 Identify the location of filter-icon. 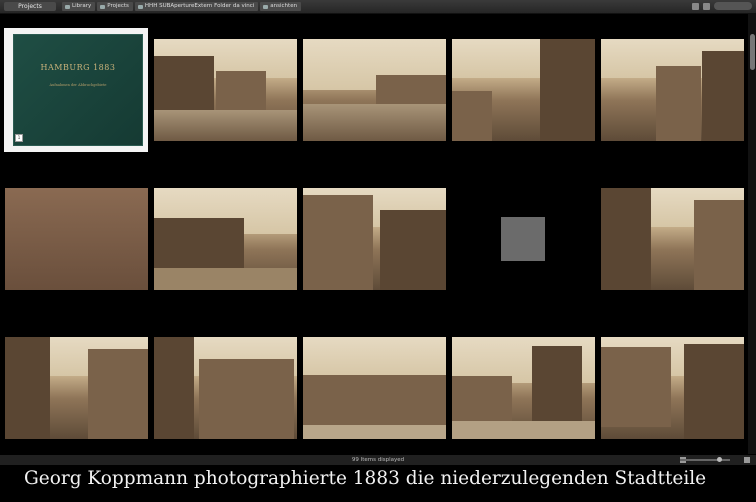
(706, 6).